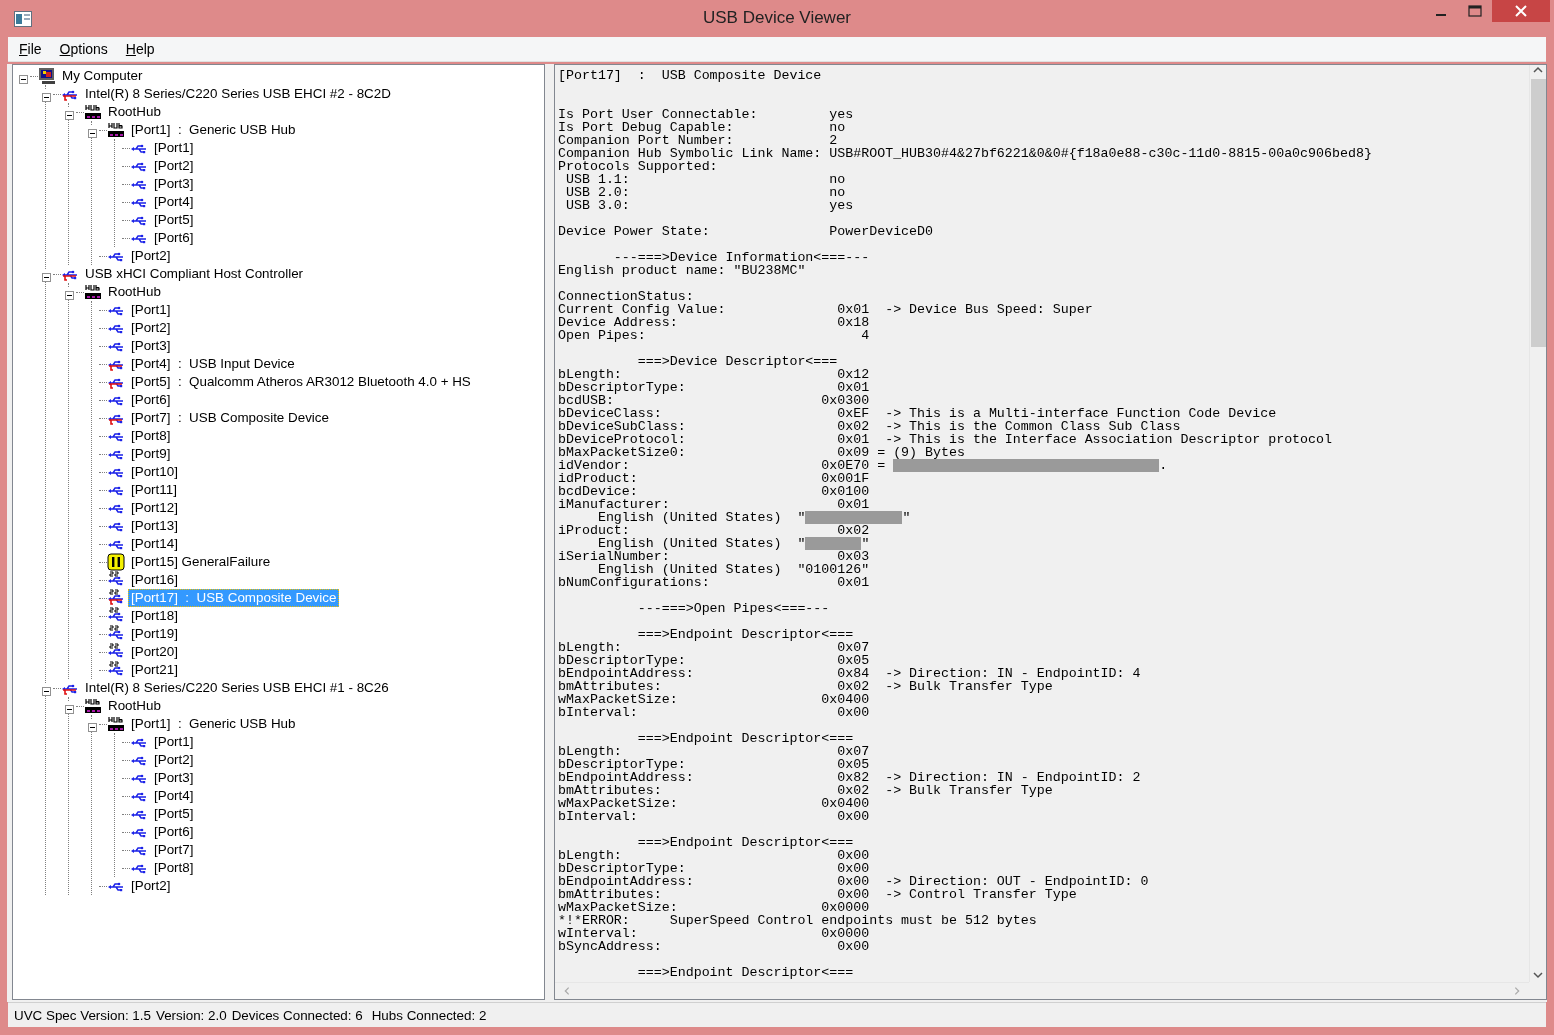 The width and height of the screenshot is (1554, 1035). Describe the element at coordinates (154, 526) in the screenshot. I see `tree-item: [Port13]` at that location.